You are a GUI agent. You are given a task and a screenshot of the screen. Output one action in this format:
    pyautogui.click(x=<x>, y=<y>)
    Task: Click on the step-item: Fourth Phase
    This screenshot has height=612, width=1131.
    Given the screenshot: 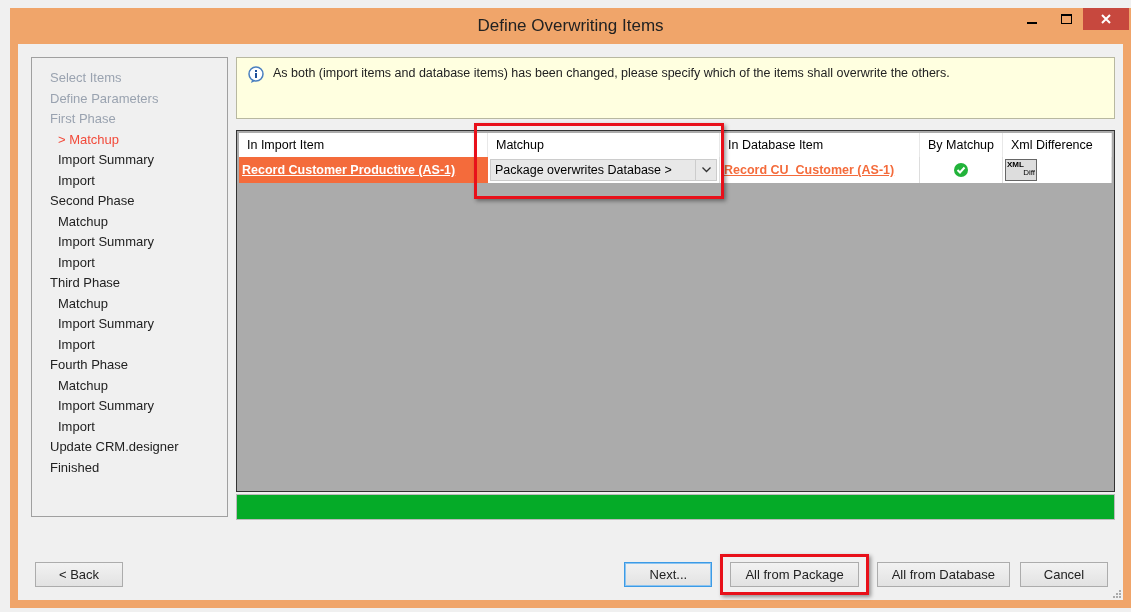 What is the action you would take?
    pyautogui.click(x=90, y=365)
    